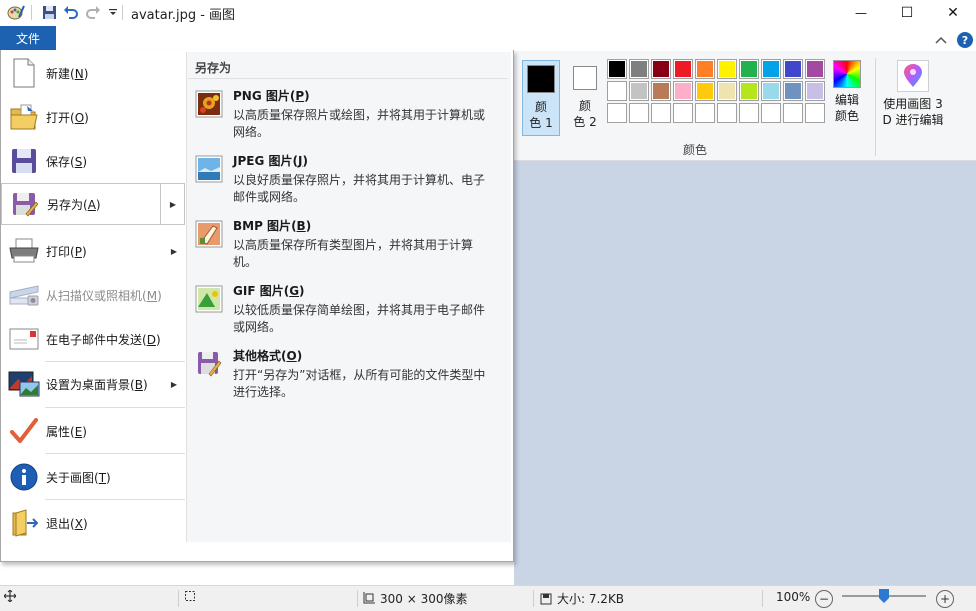 The image size is (976, 611). What do you see at coordinates (345, 312) in the screenshot?
I see `save-as-option: GIF 图片(G) 以较低质量保存简单绘图，并将其用于电子邮件或网络。` at bounding box center [345, 312].